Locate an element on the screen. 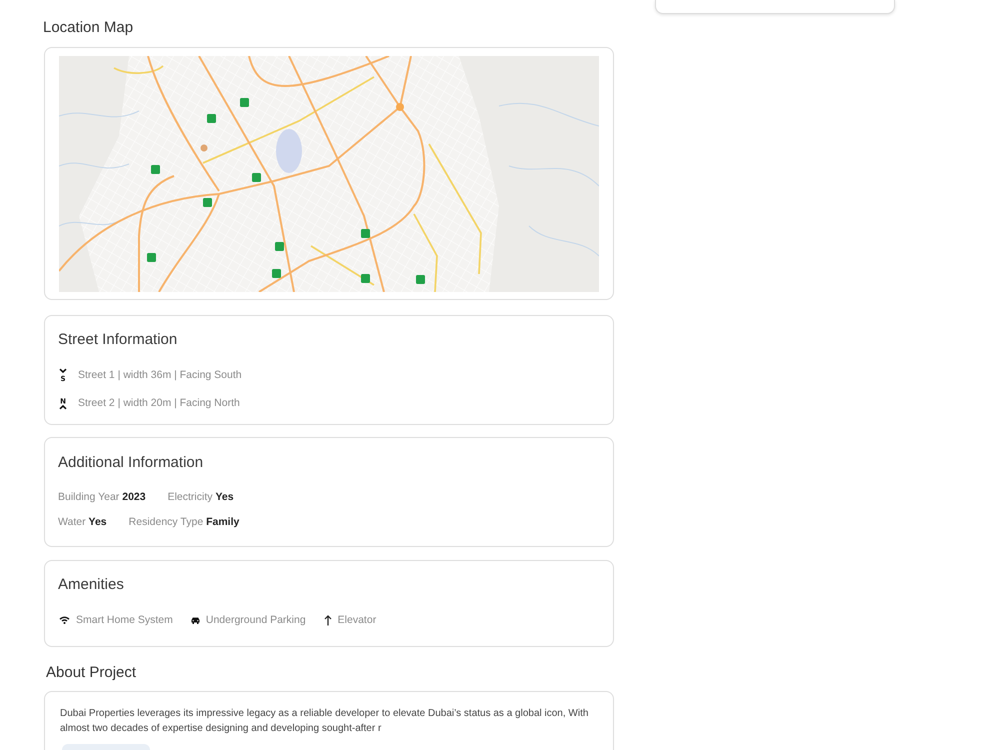 The width and height of the screenshot is (1000, 750). wifi-icon is located at coordinates (64, 620).